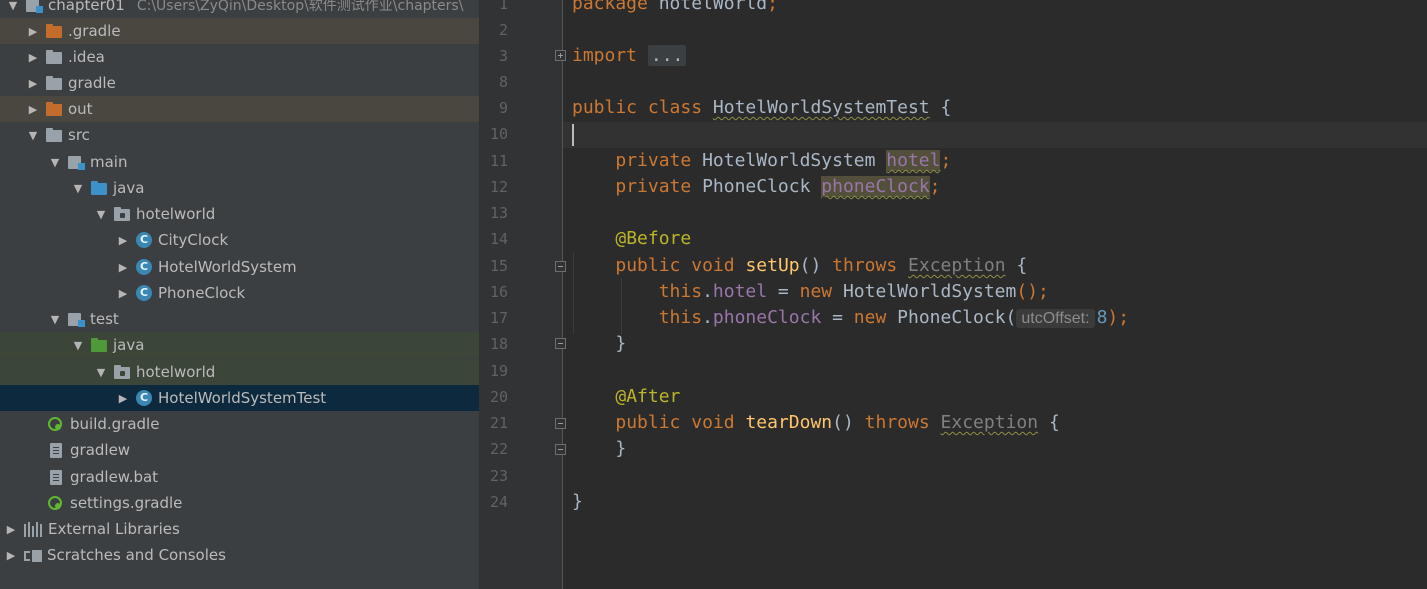  Describe the element at coordinates (498, 397) in the screenshot. I see `line-number: 20` at that location.